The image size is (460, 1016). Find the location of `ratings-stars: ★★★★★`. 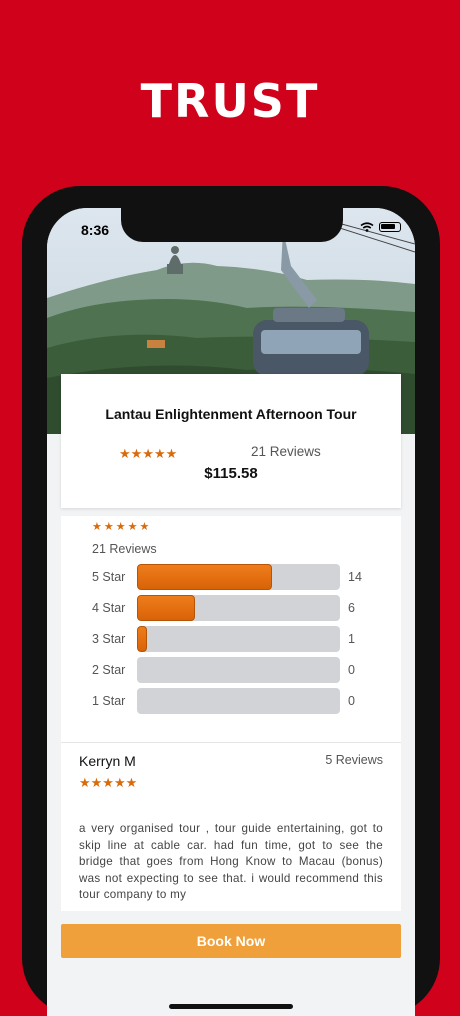

ratings-stars: ★★★★★ is located at coordinates (122, 527).